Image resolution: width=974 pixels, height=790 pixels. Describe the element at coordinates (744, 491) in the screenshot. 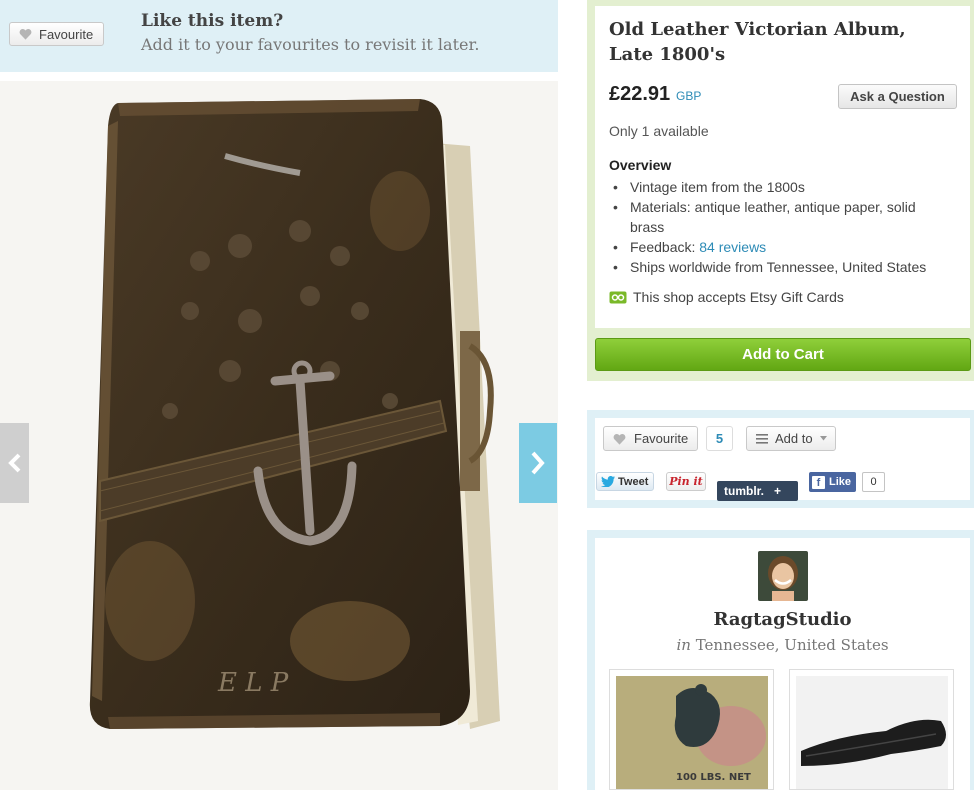

I see `tumblr-label: tumblr.` at that location.